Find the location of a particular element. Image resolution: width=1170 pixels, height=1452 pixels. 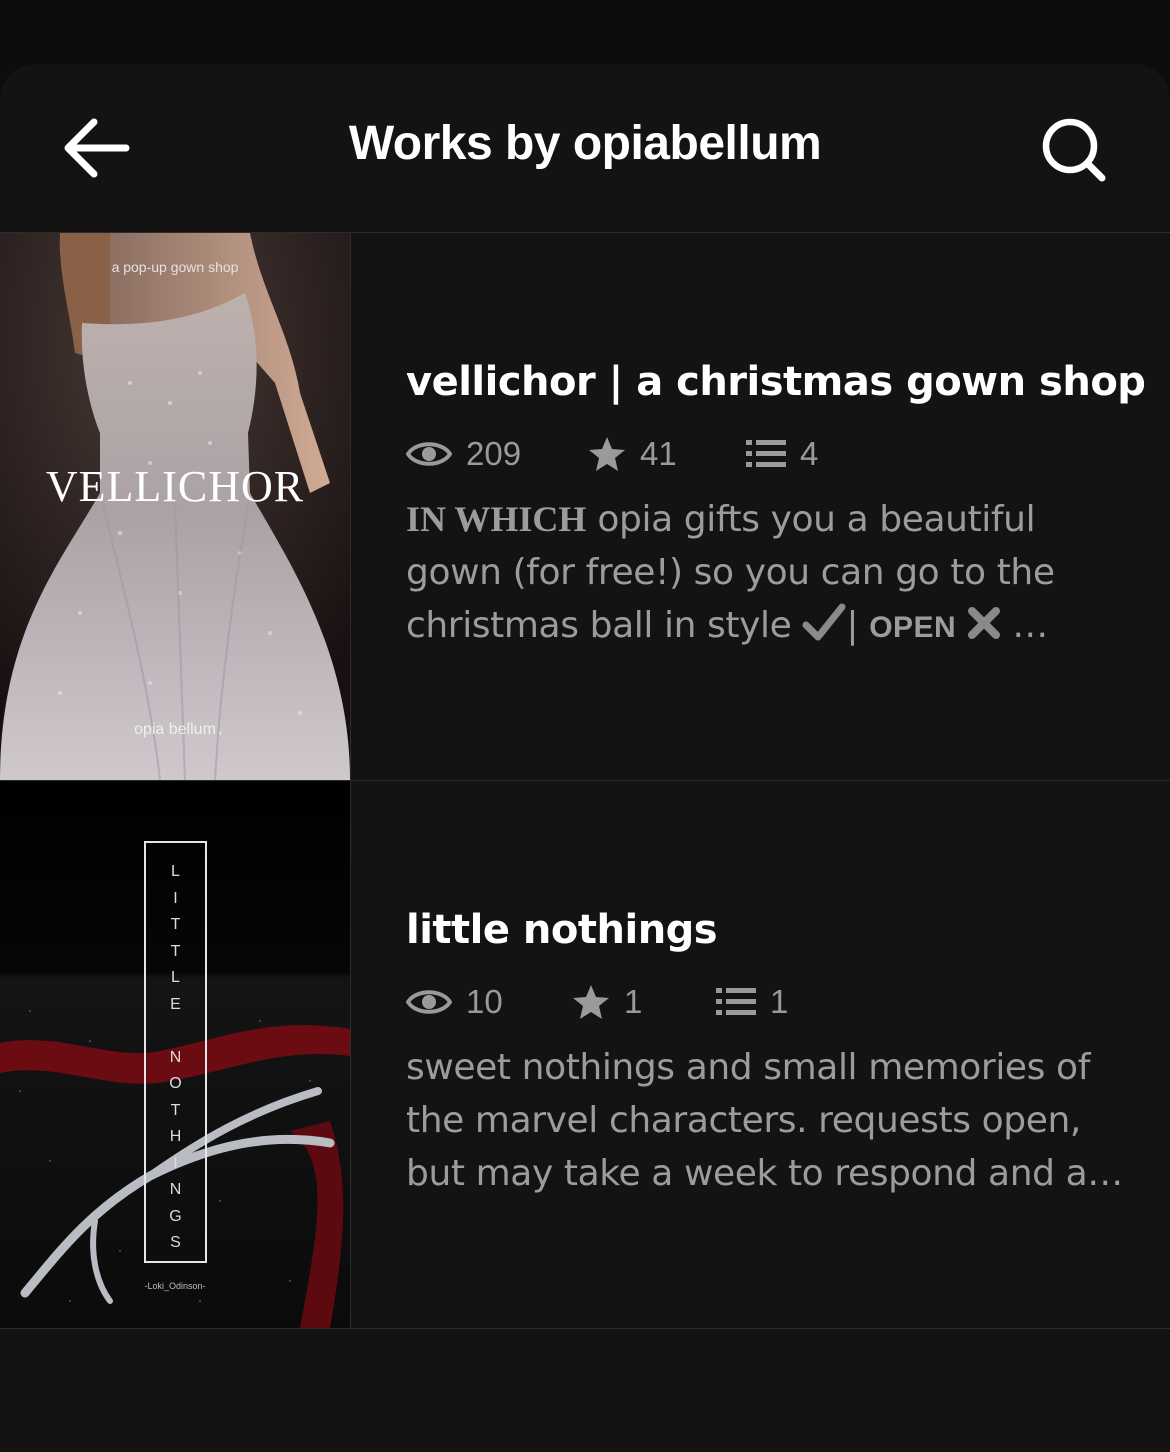

cover-author-text: -Loki_Odinson- is located at coordinates (175, 1286).